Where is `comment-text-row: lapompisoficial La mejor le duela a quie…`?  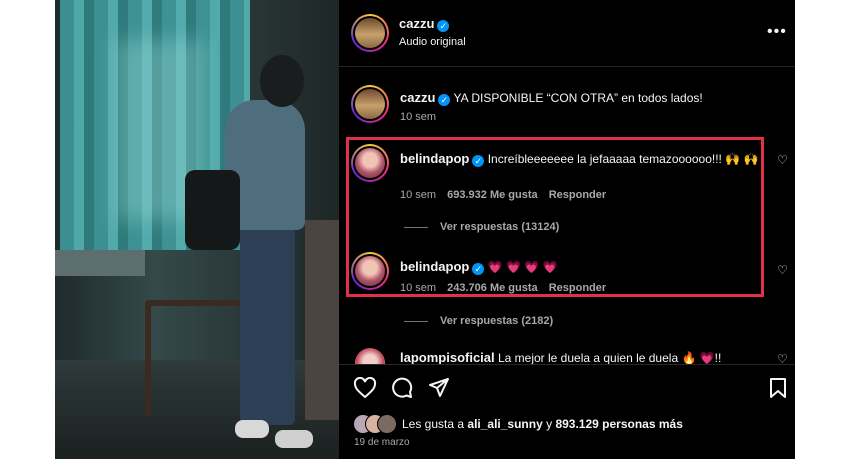 comment-text-row: lapompisoficial La mejor le duela a quie… is located at coordinates (585, 357).